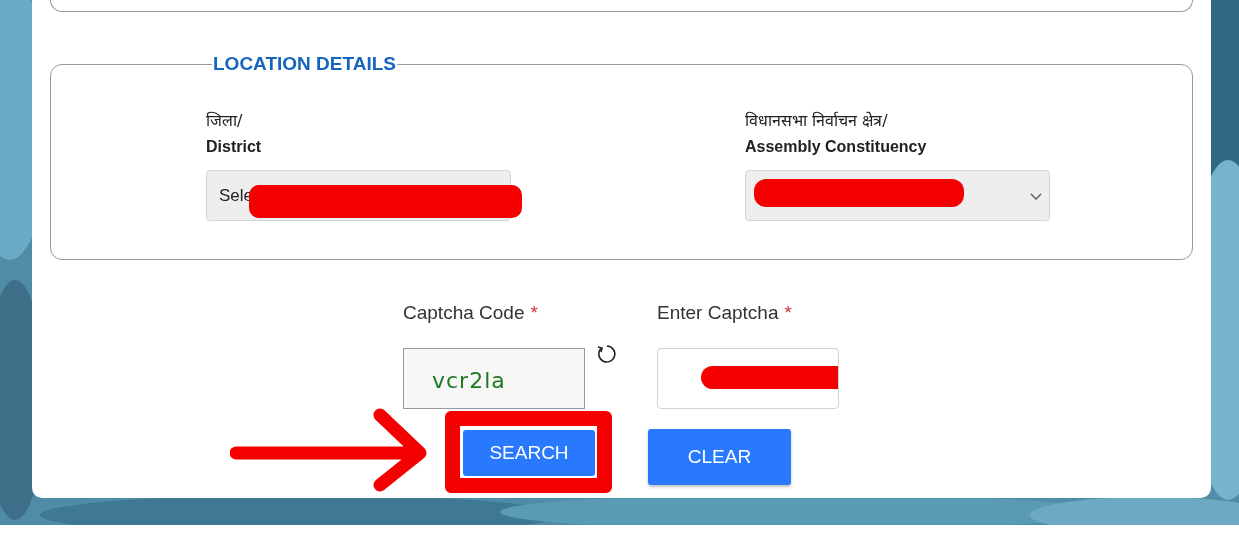  Describe the element at coordinates (897, 195) in the screenshot. I see `dropdown` at that location.